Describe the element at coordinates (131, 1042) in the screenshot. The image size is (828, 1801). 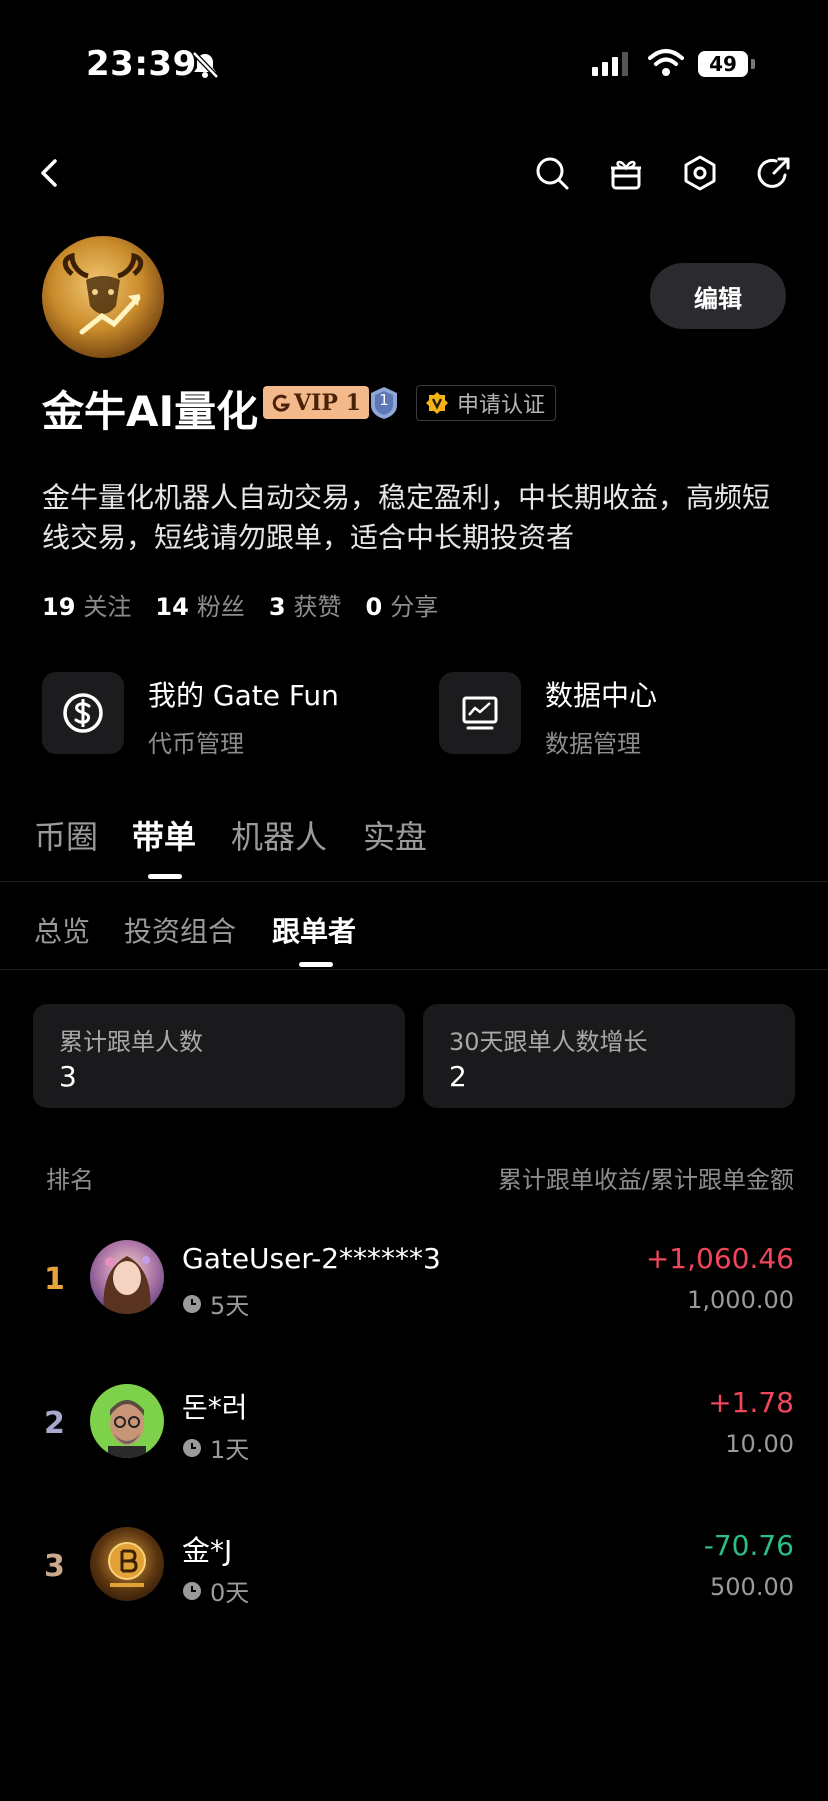
I see `total-followers-label: 累计跟单人数` at that location.